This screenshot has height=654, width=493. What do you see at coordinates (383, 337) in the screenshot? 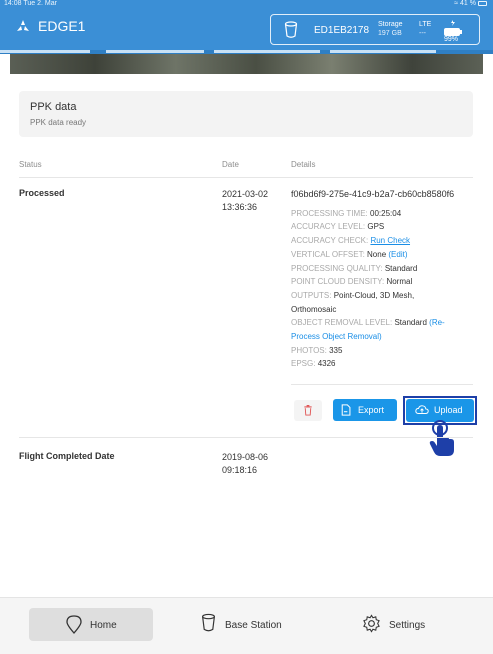
I see `reprocess-object-removal-link-2: Process Object Removal)` at bounding box center [383, 337].